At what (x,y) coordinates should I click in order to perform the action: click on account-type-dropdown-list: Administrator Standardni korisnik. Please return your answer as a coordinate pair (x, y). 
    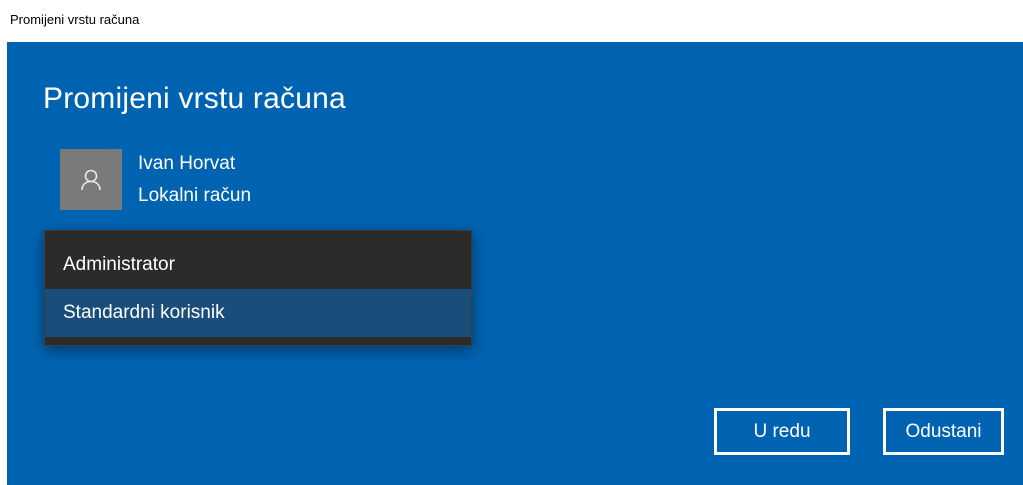
    Looking at the image, I should click on (258, 288).